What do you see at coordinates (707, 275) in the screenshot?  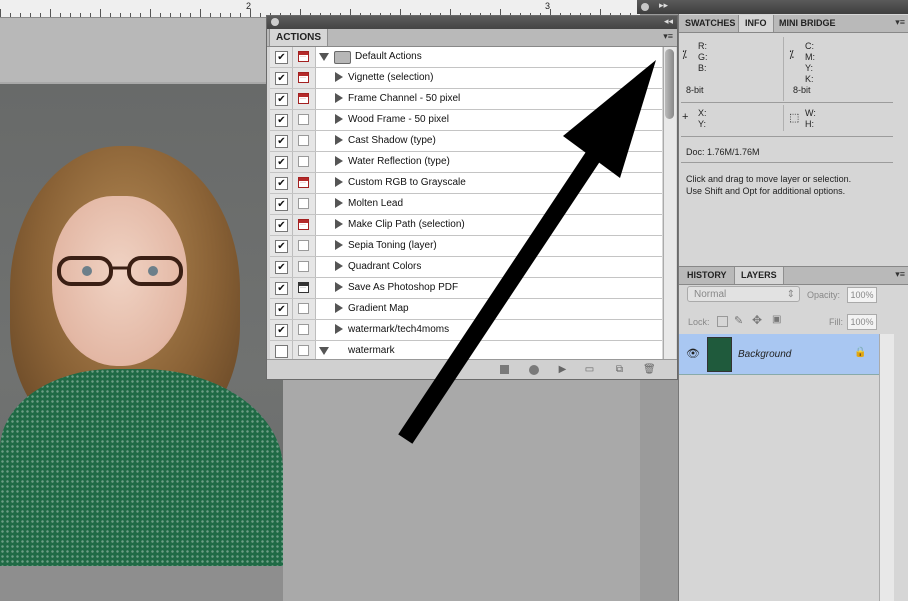 I see `tab-history: HISTORY` at bounding box center [707, 275].